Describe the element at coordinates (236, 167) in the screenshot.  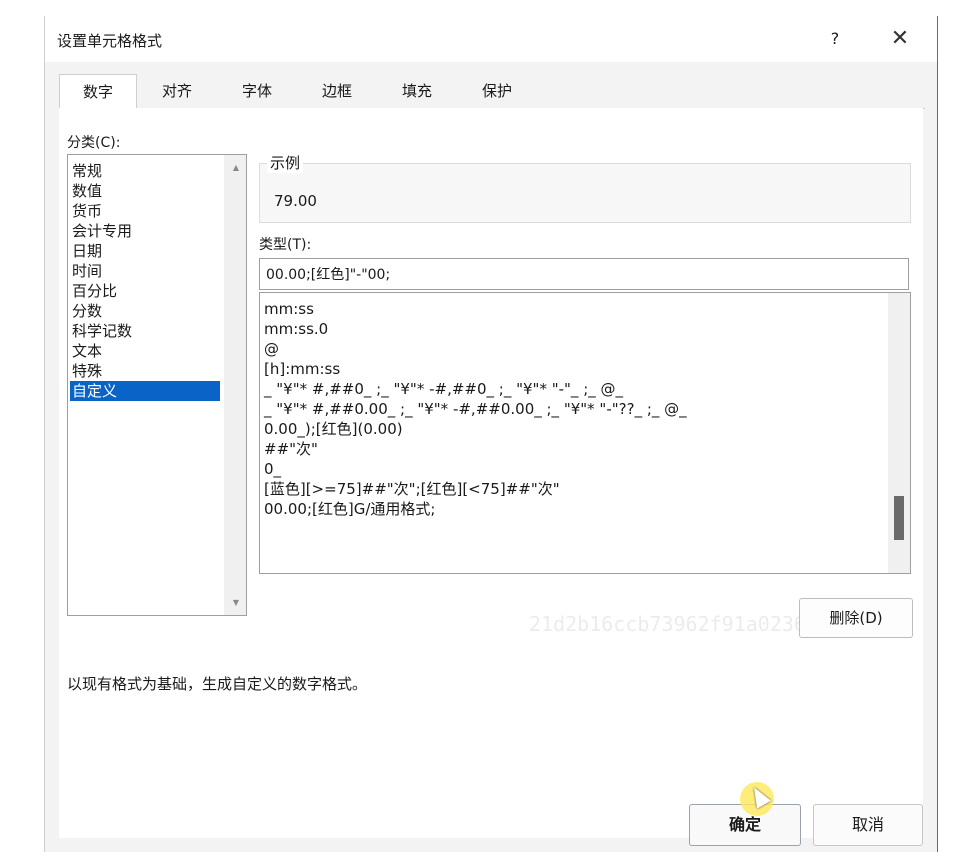
I see `scroll-up-icon: ▲` at that location.